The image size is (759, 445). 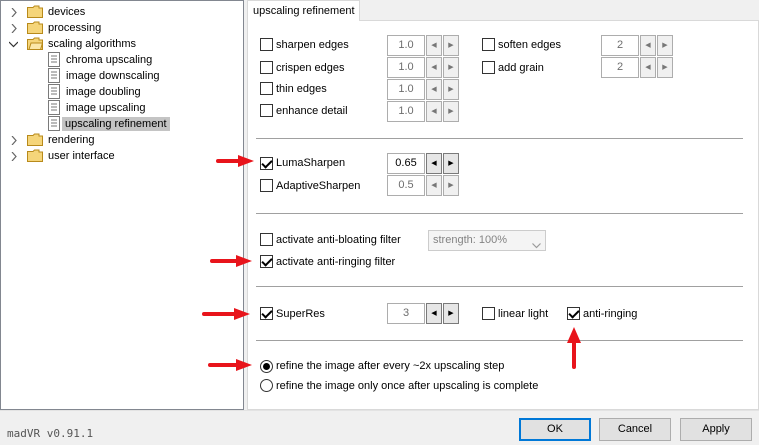 I want to click on soften-edges-value: 2, so click(x=620, y=45).